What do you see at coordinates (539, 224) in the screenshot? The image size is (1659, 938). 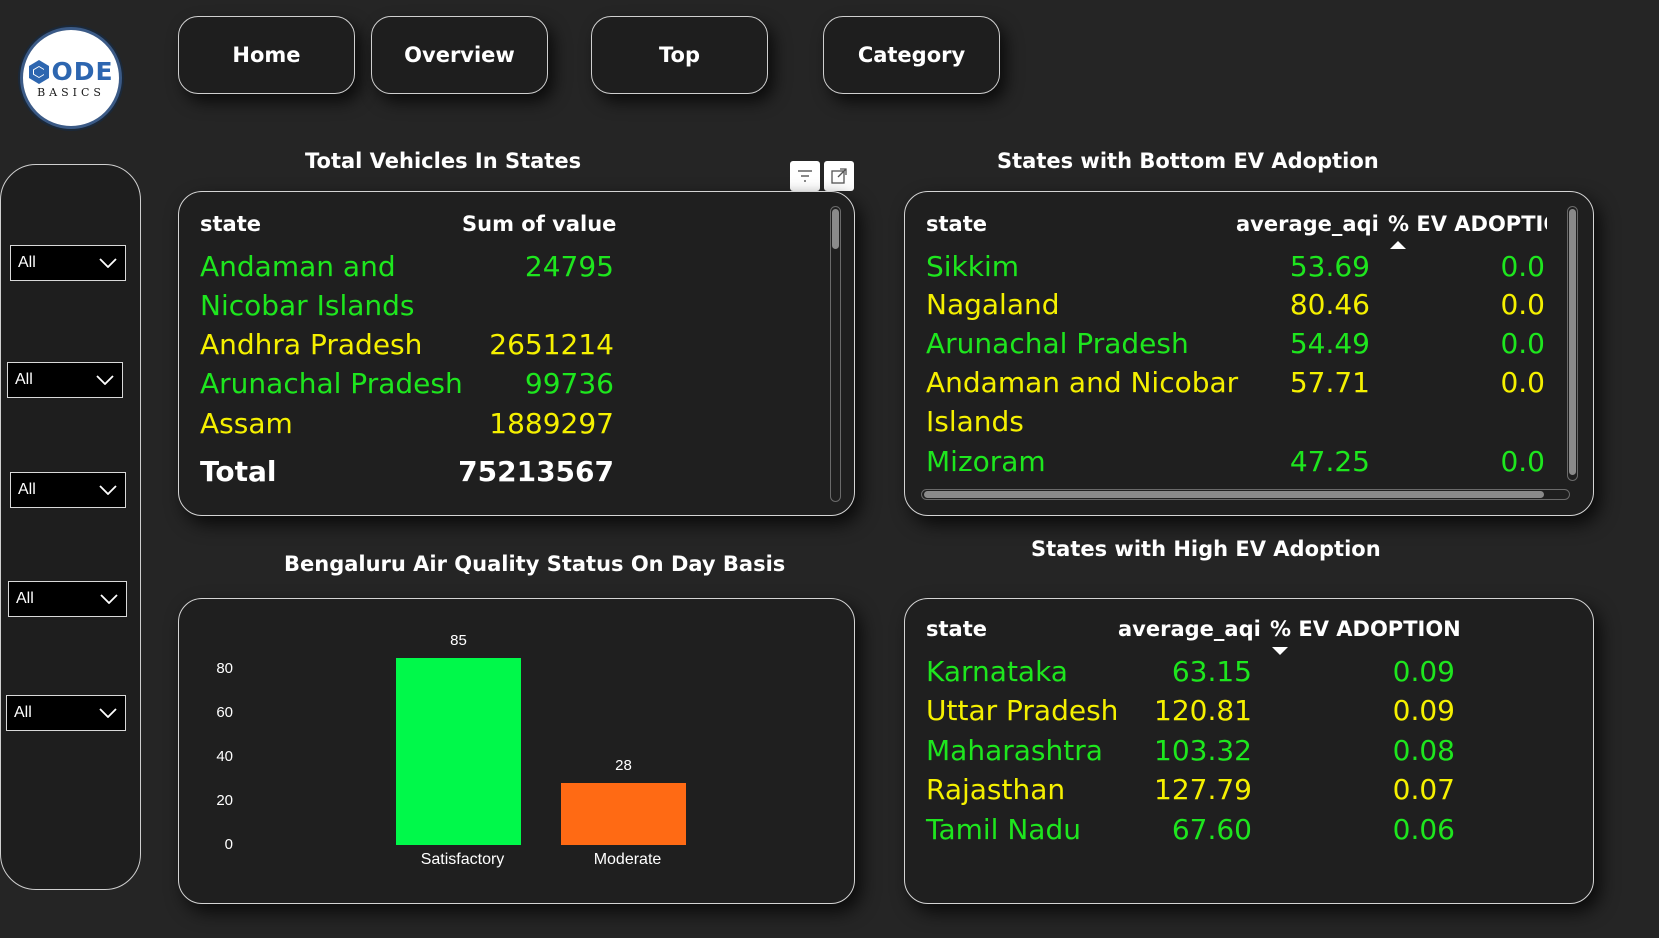 I see `column-header-sum-of-value: Sum of value` at bounding box center [539, 224].